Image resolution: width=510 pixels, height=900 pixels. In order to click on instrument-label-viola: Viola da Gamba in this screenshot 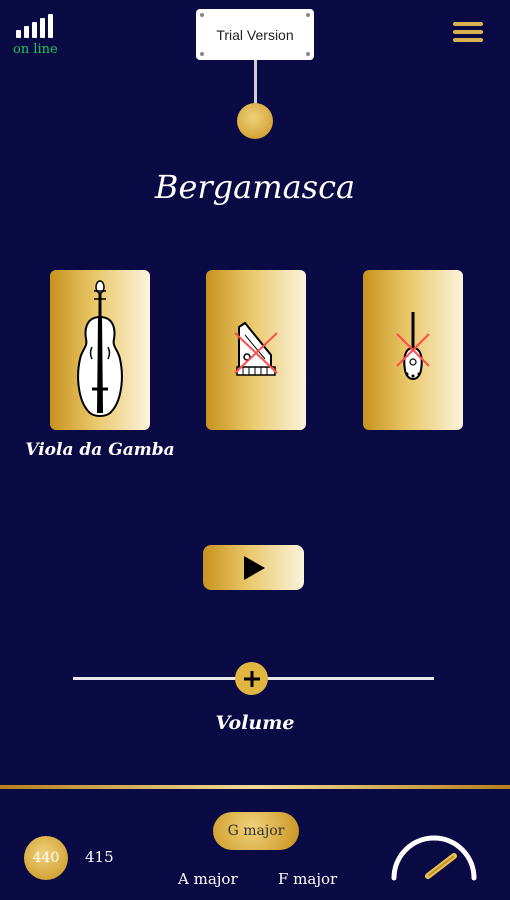, I will do `click(100, 450)`.